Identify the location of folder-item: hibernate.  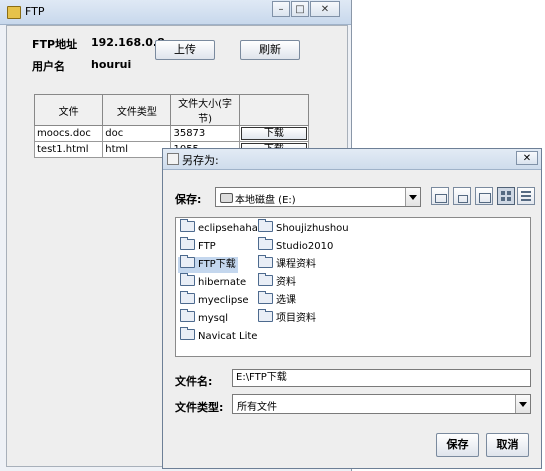
(212, 282).